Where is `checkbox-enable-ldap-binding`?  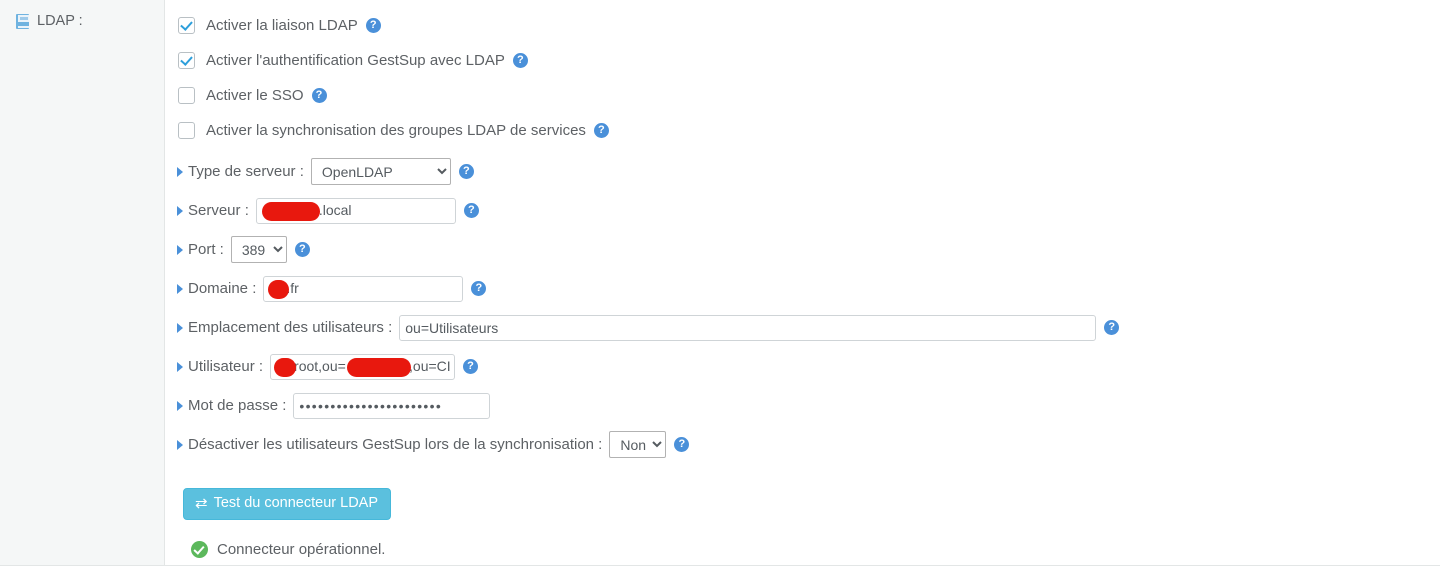
checkbox-enable-ldap-binding is located at coordinates (186, 25).